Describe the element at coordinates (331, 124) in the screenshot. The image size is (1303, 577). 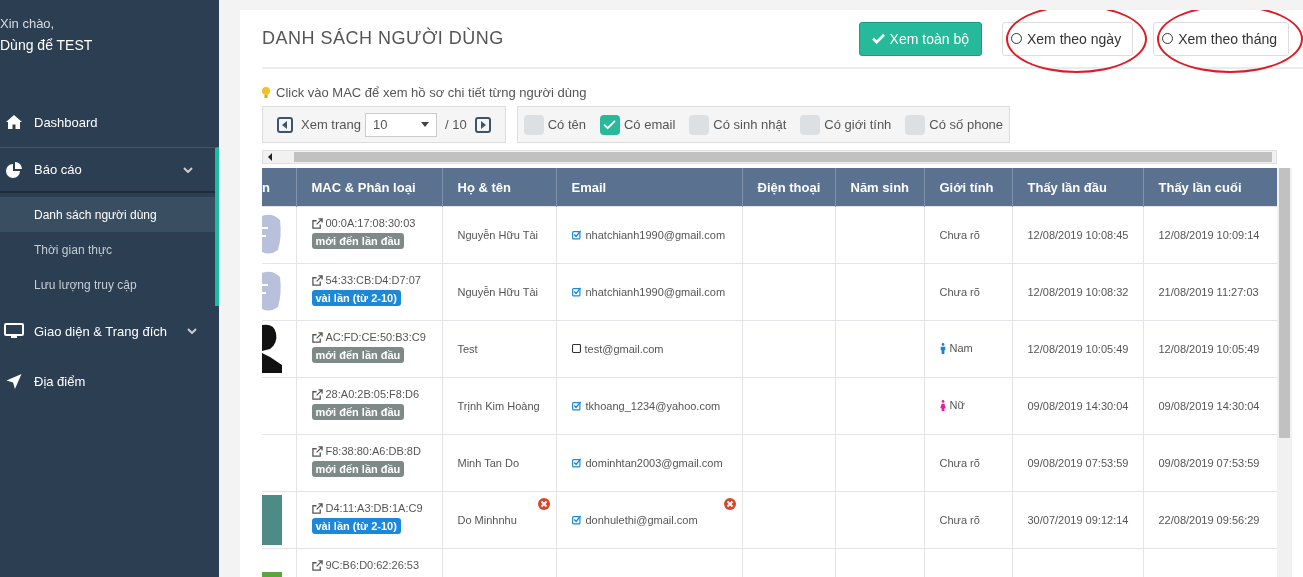
I see `page-label: Xem trang` at that location.